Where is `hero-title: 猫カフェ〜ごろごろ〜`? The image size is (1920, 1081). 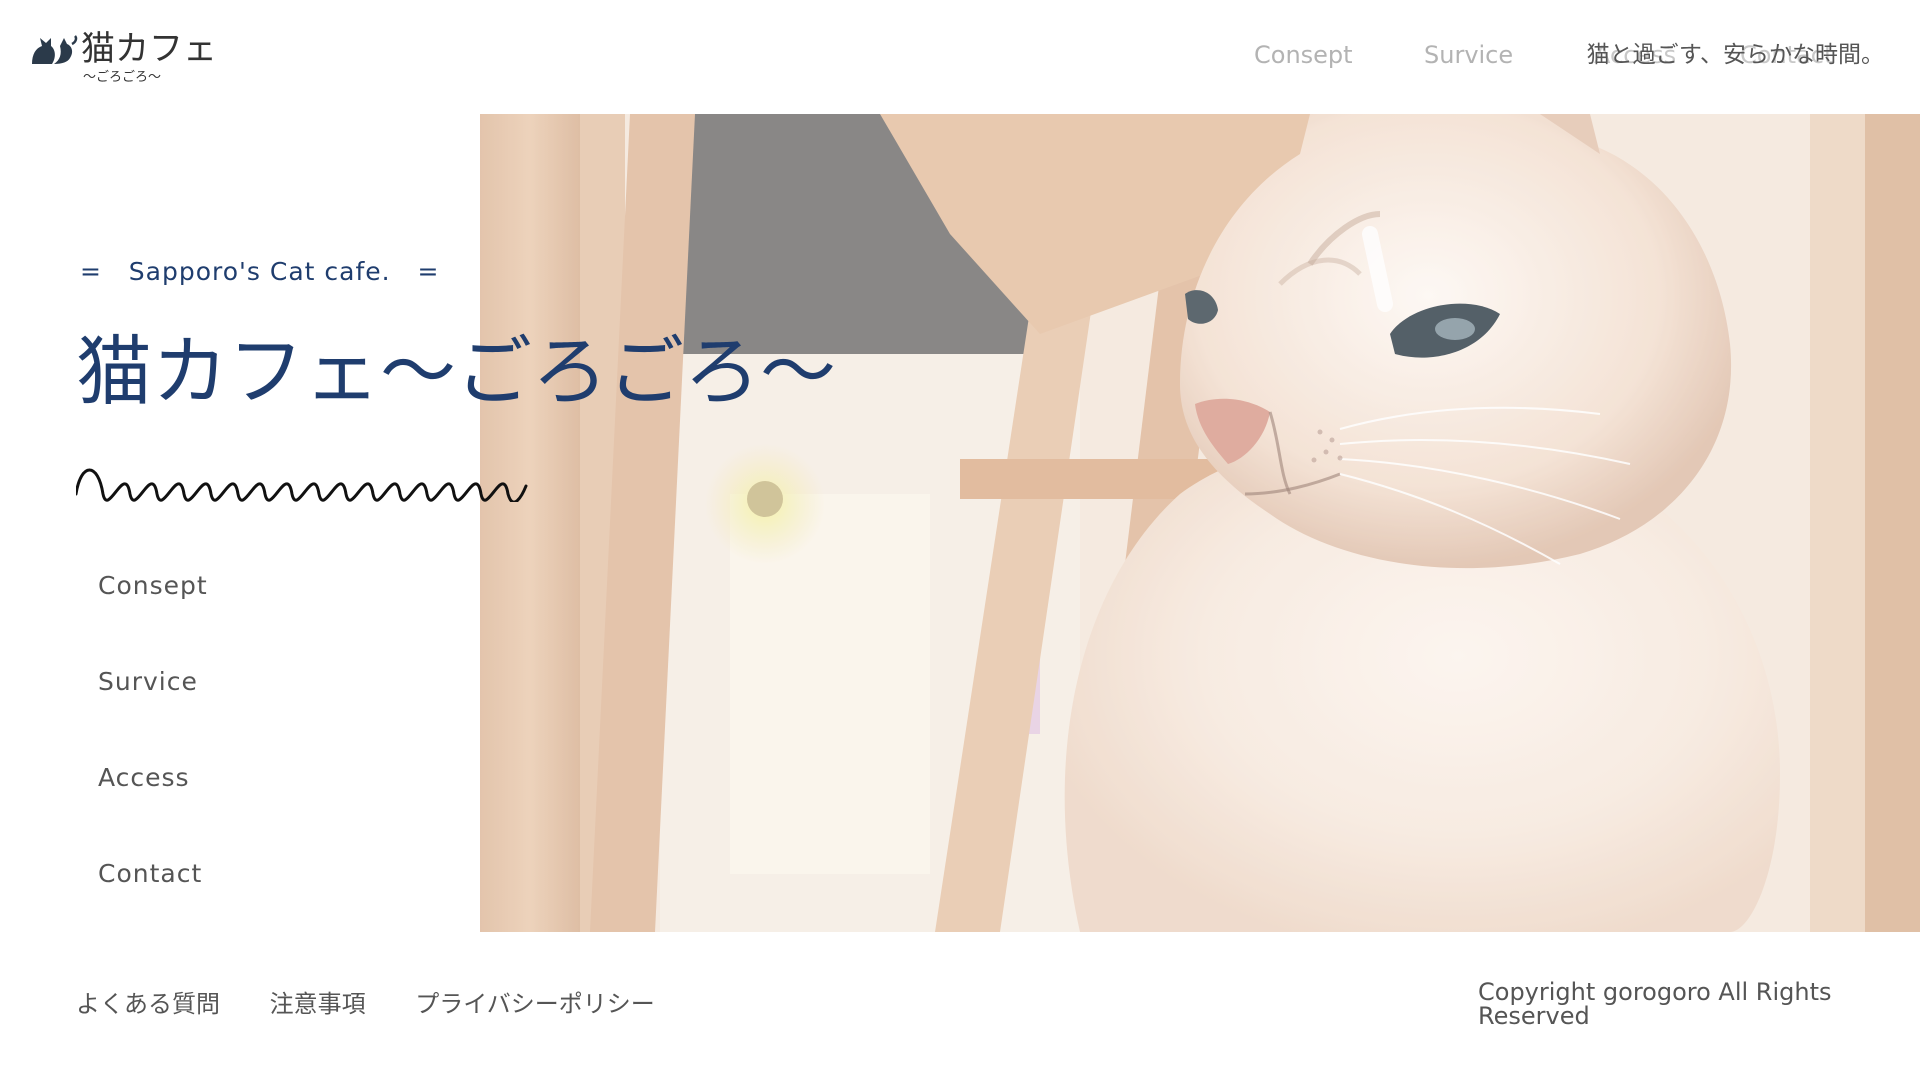 hero-title: 猫カフェ〜ごろごろ〜 is located at coordinates (456, 371).